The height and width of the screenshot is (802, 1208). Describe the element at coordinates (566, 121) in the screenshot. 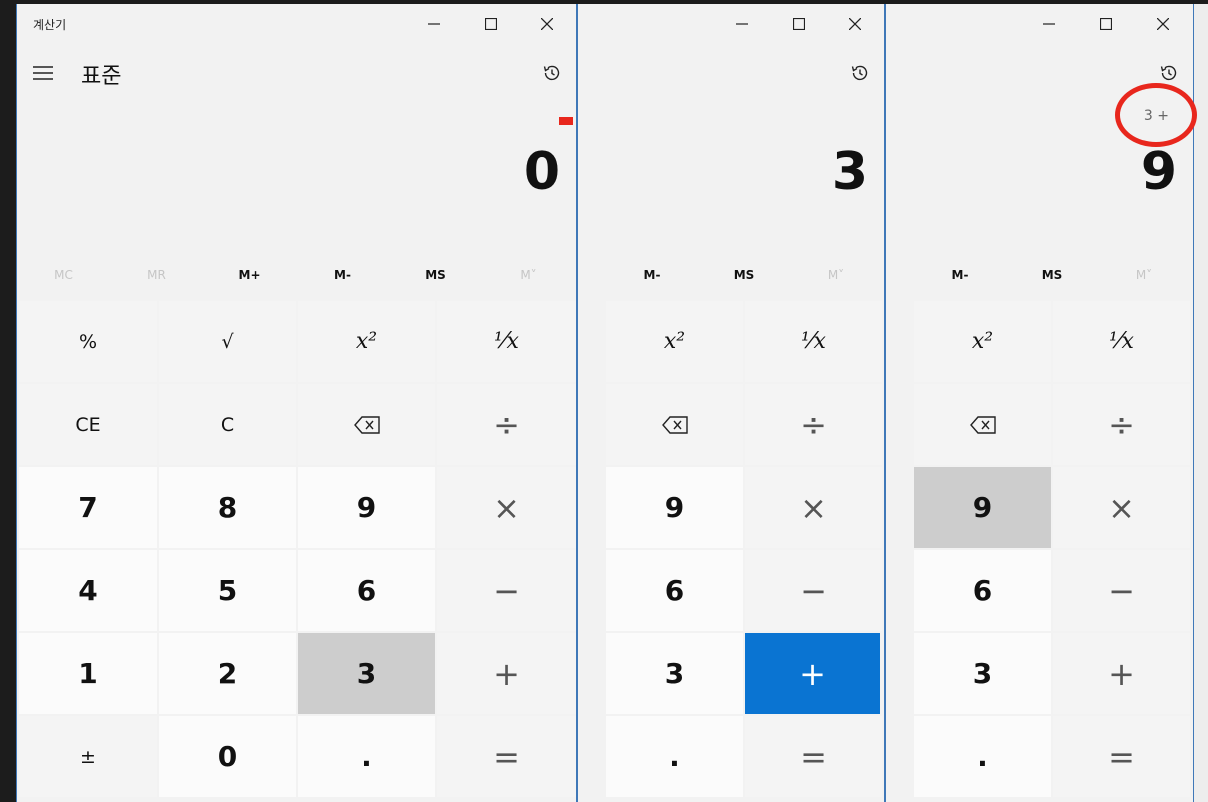

I see `annotation-marker` at that location.